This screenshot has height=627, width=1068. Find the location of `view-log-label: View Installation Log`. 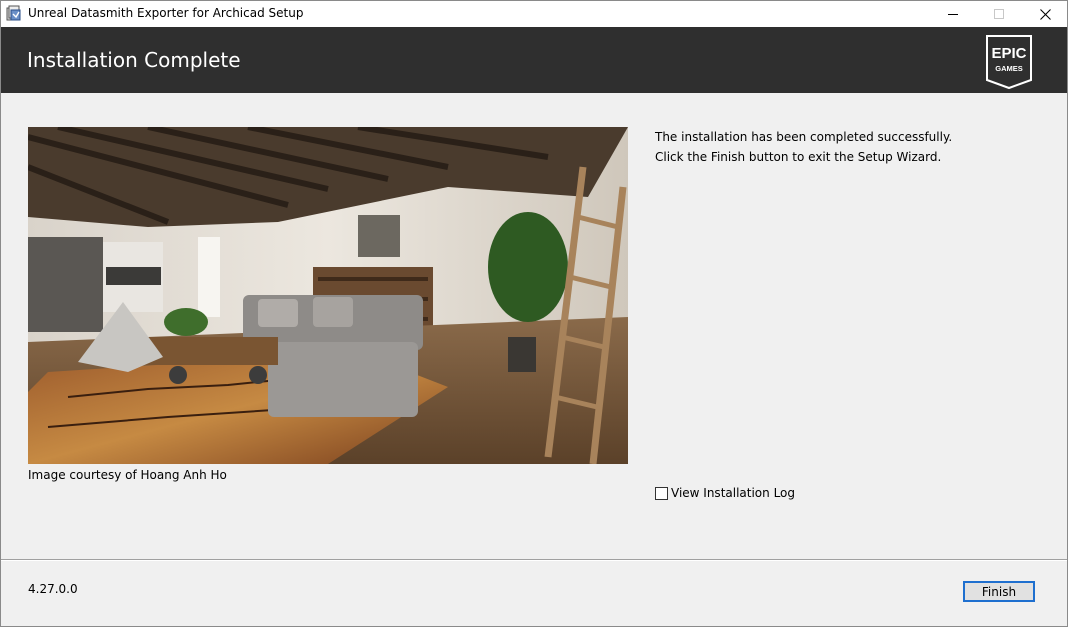

view-log-label: View Installation Log is located at coordinates (733, 493).